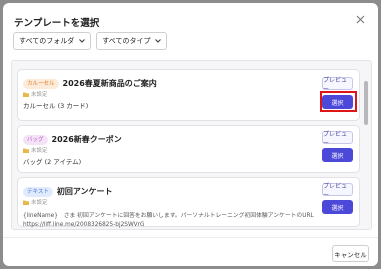 The image size is (381, 269). What do you see at coordinates (126, 41) in the screenshot?
I see `type-select-value: すべてのタイプ` at bounding box center [126, 41].